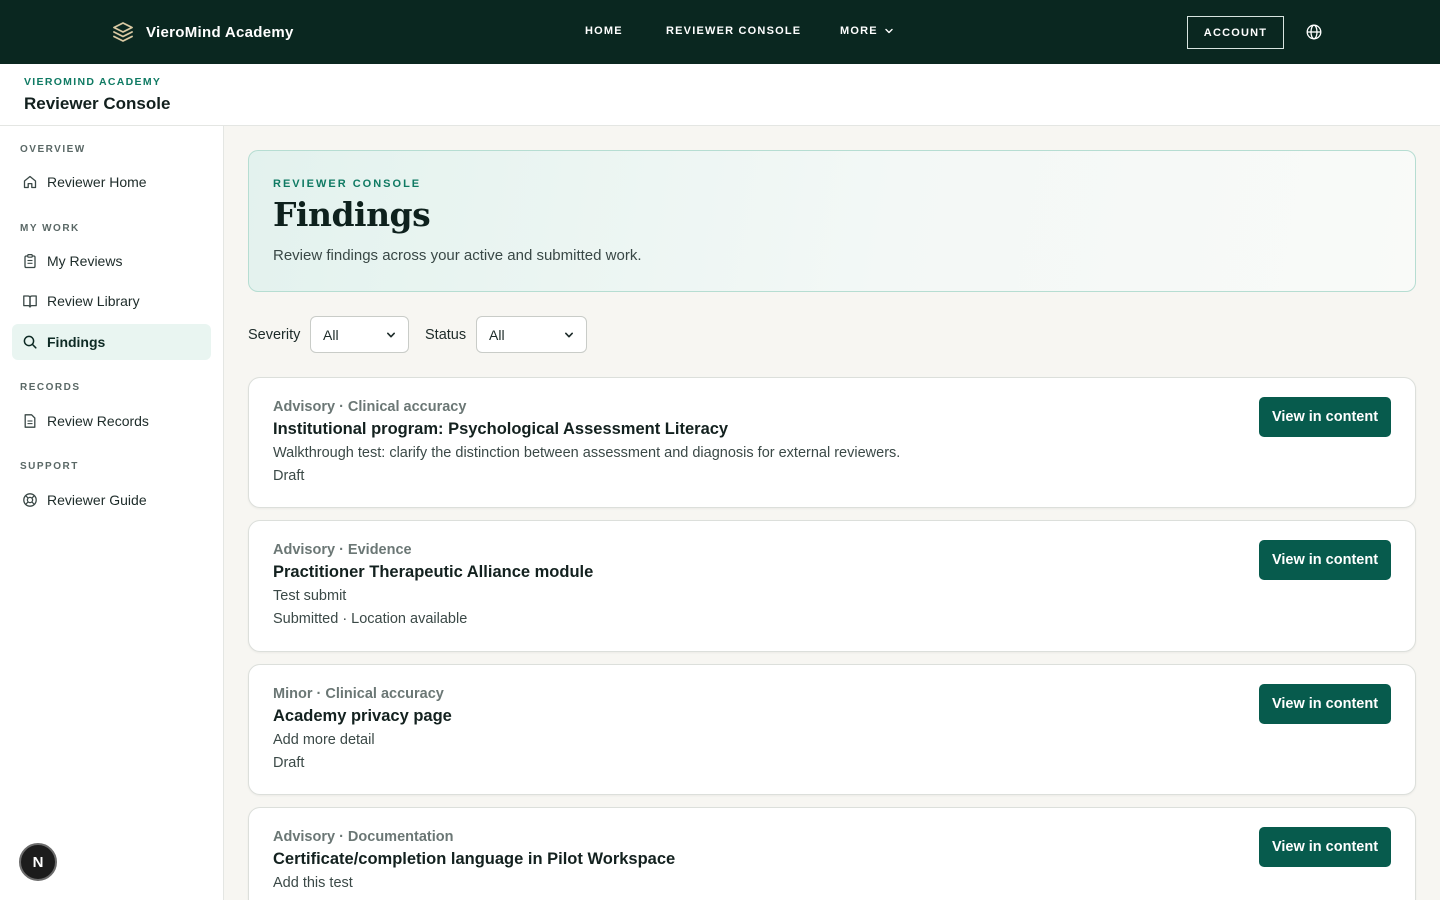 This screenshot has width=1440, height=900. I want to click on finding-meta: Advisory · Clinical accuracy, so click(370, 407).